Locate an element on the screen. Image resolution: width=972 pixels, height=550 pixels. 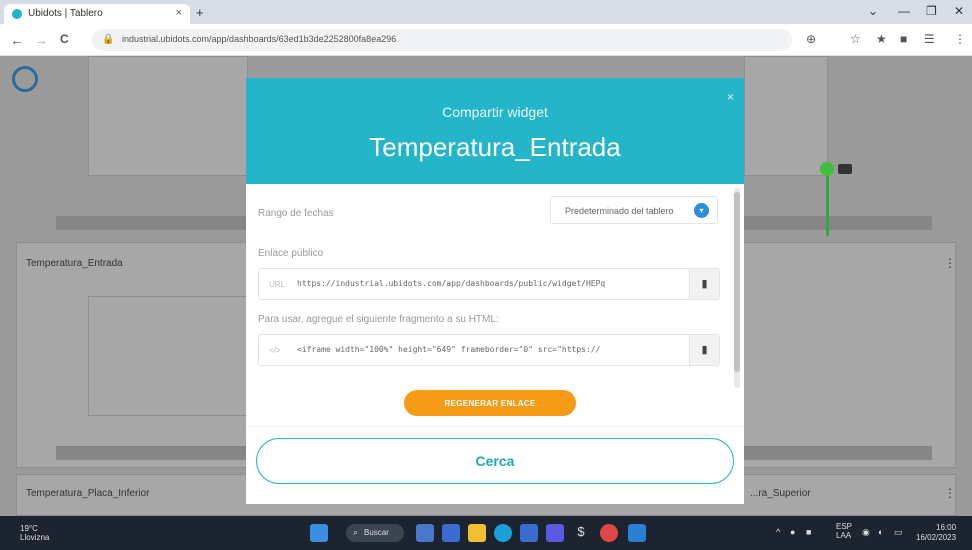
regenerate-link-button: REGENERAR ENLACE is located at coordinates (490, 403).